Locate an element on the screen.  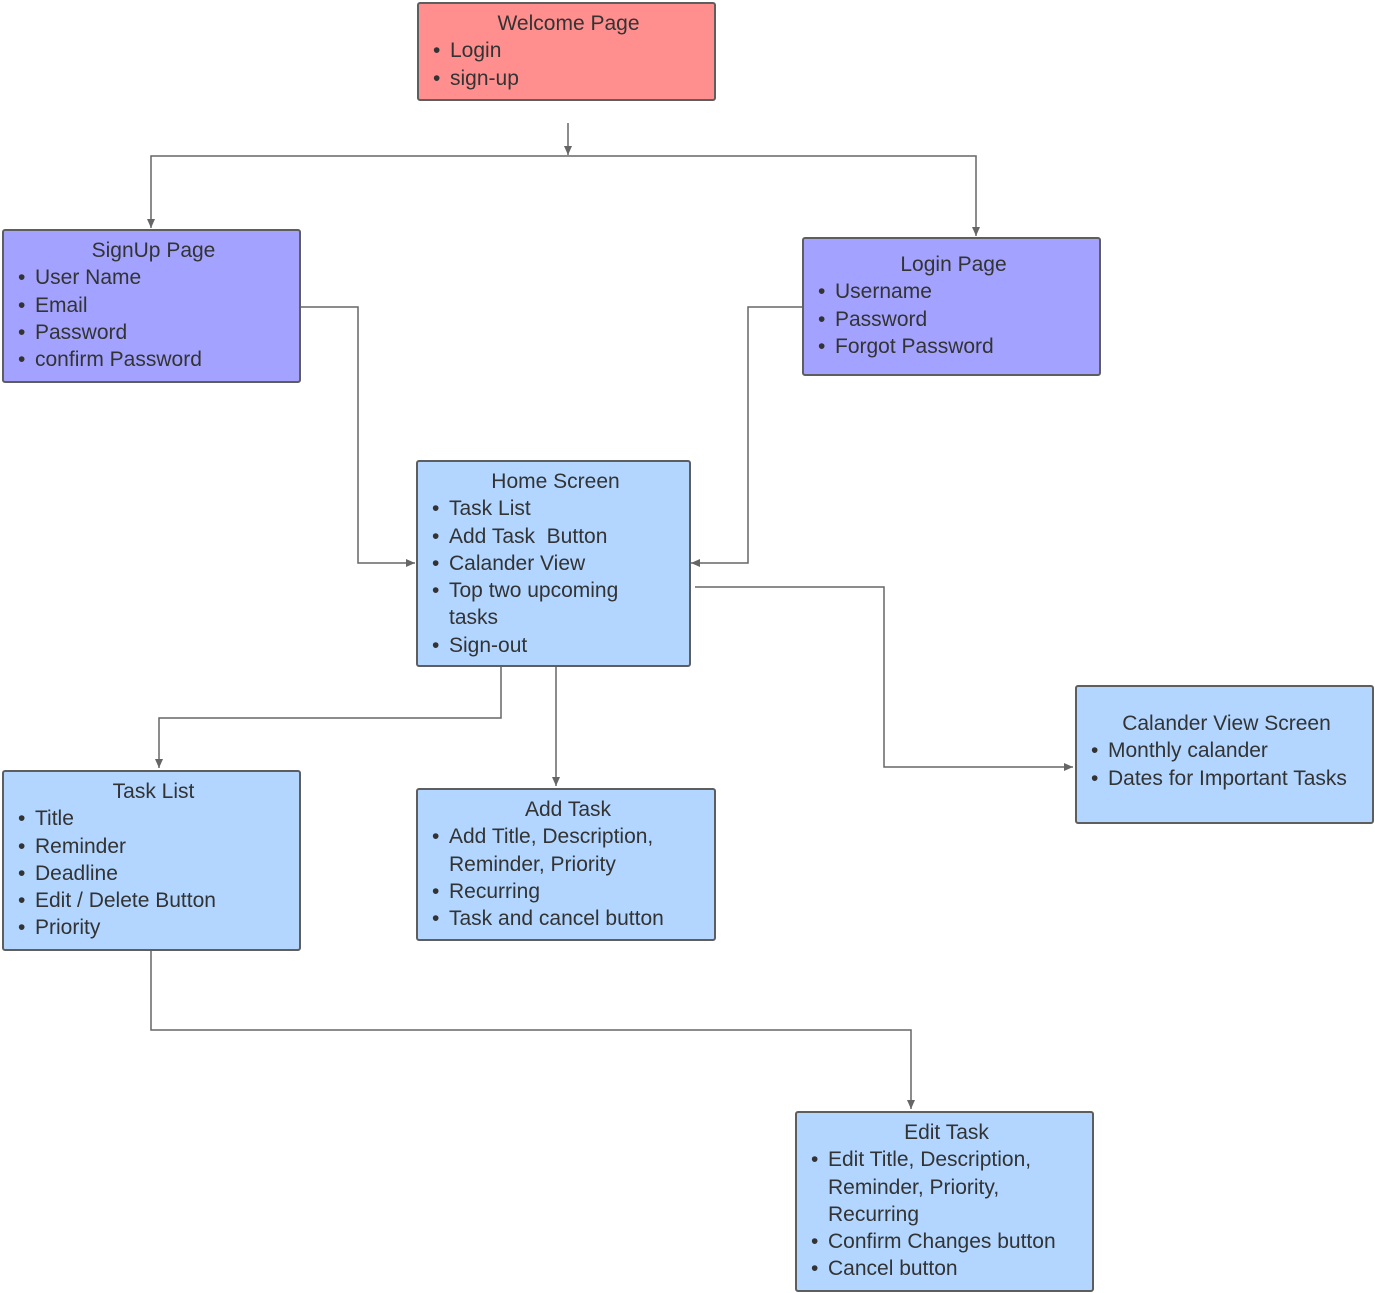
list-item: Login is located at coordinates (568, 51).